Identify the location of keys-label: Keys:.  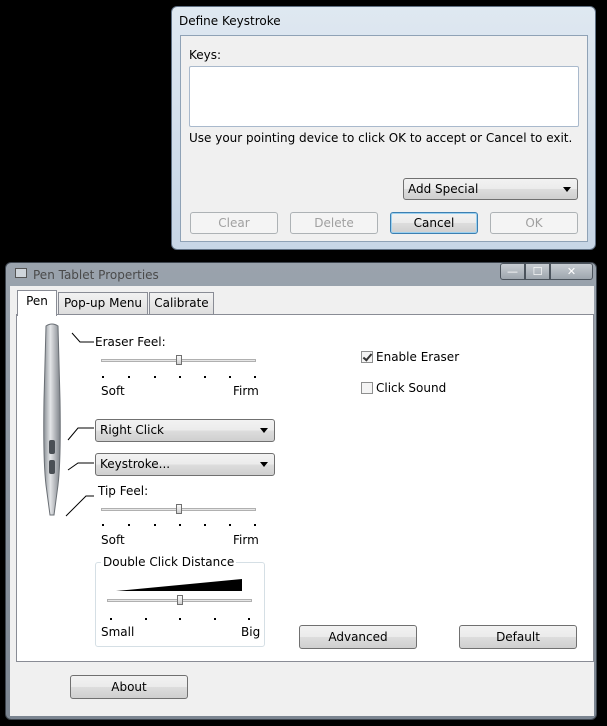
(205, 55).